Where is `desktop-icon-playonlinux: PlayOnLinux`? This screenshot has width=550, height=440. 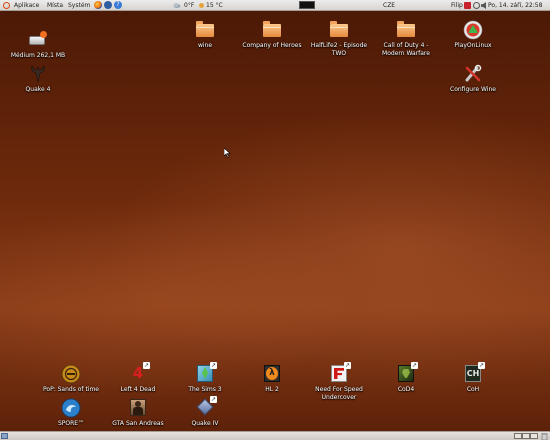 desktop-icon-playonlinux: PlayOnLinux is located at coordinates (473, 35).